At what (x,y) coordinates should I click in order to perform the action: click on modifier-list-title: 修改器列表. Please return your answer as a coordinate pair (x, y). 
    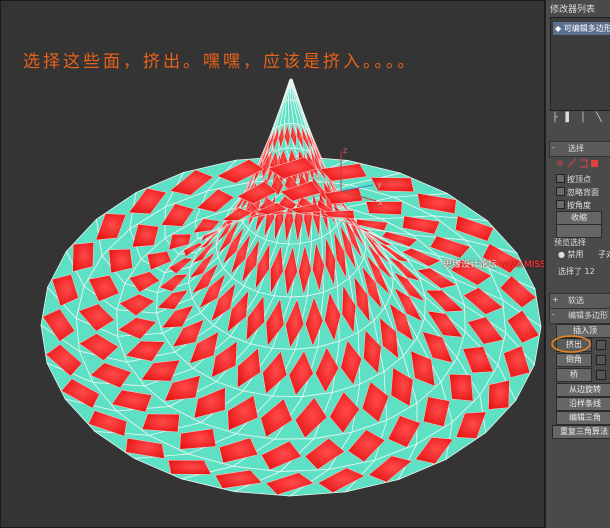
    Looking at the image, I should click on (572, 8).